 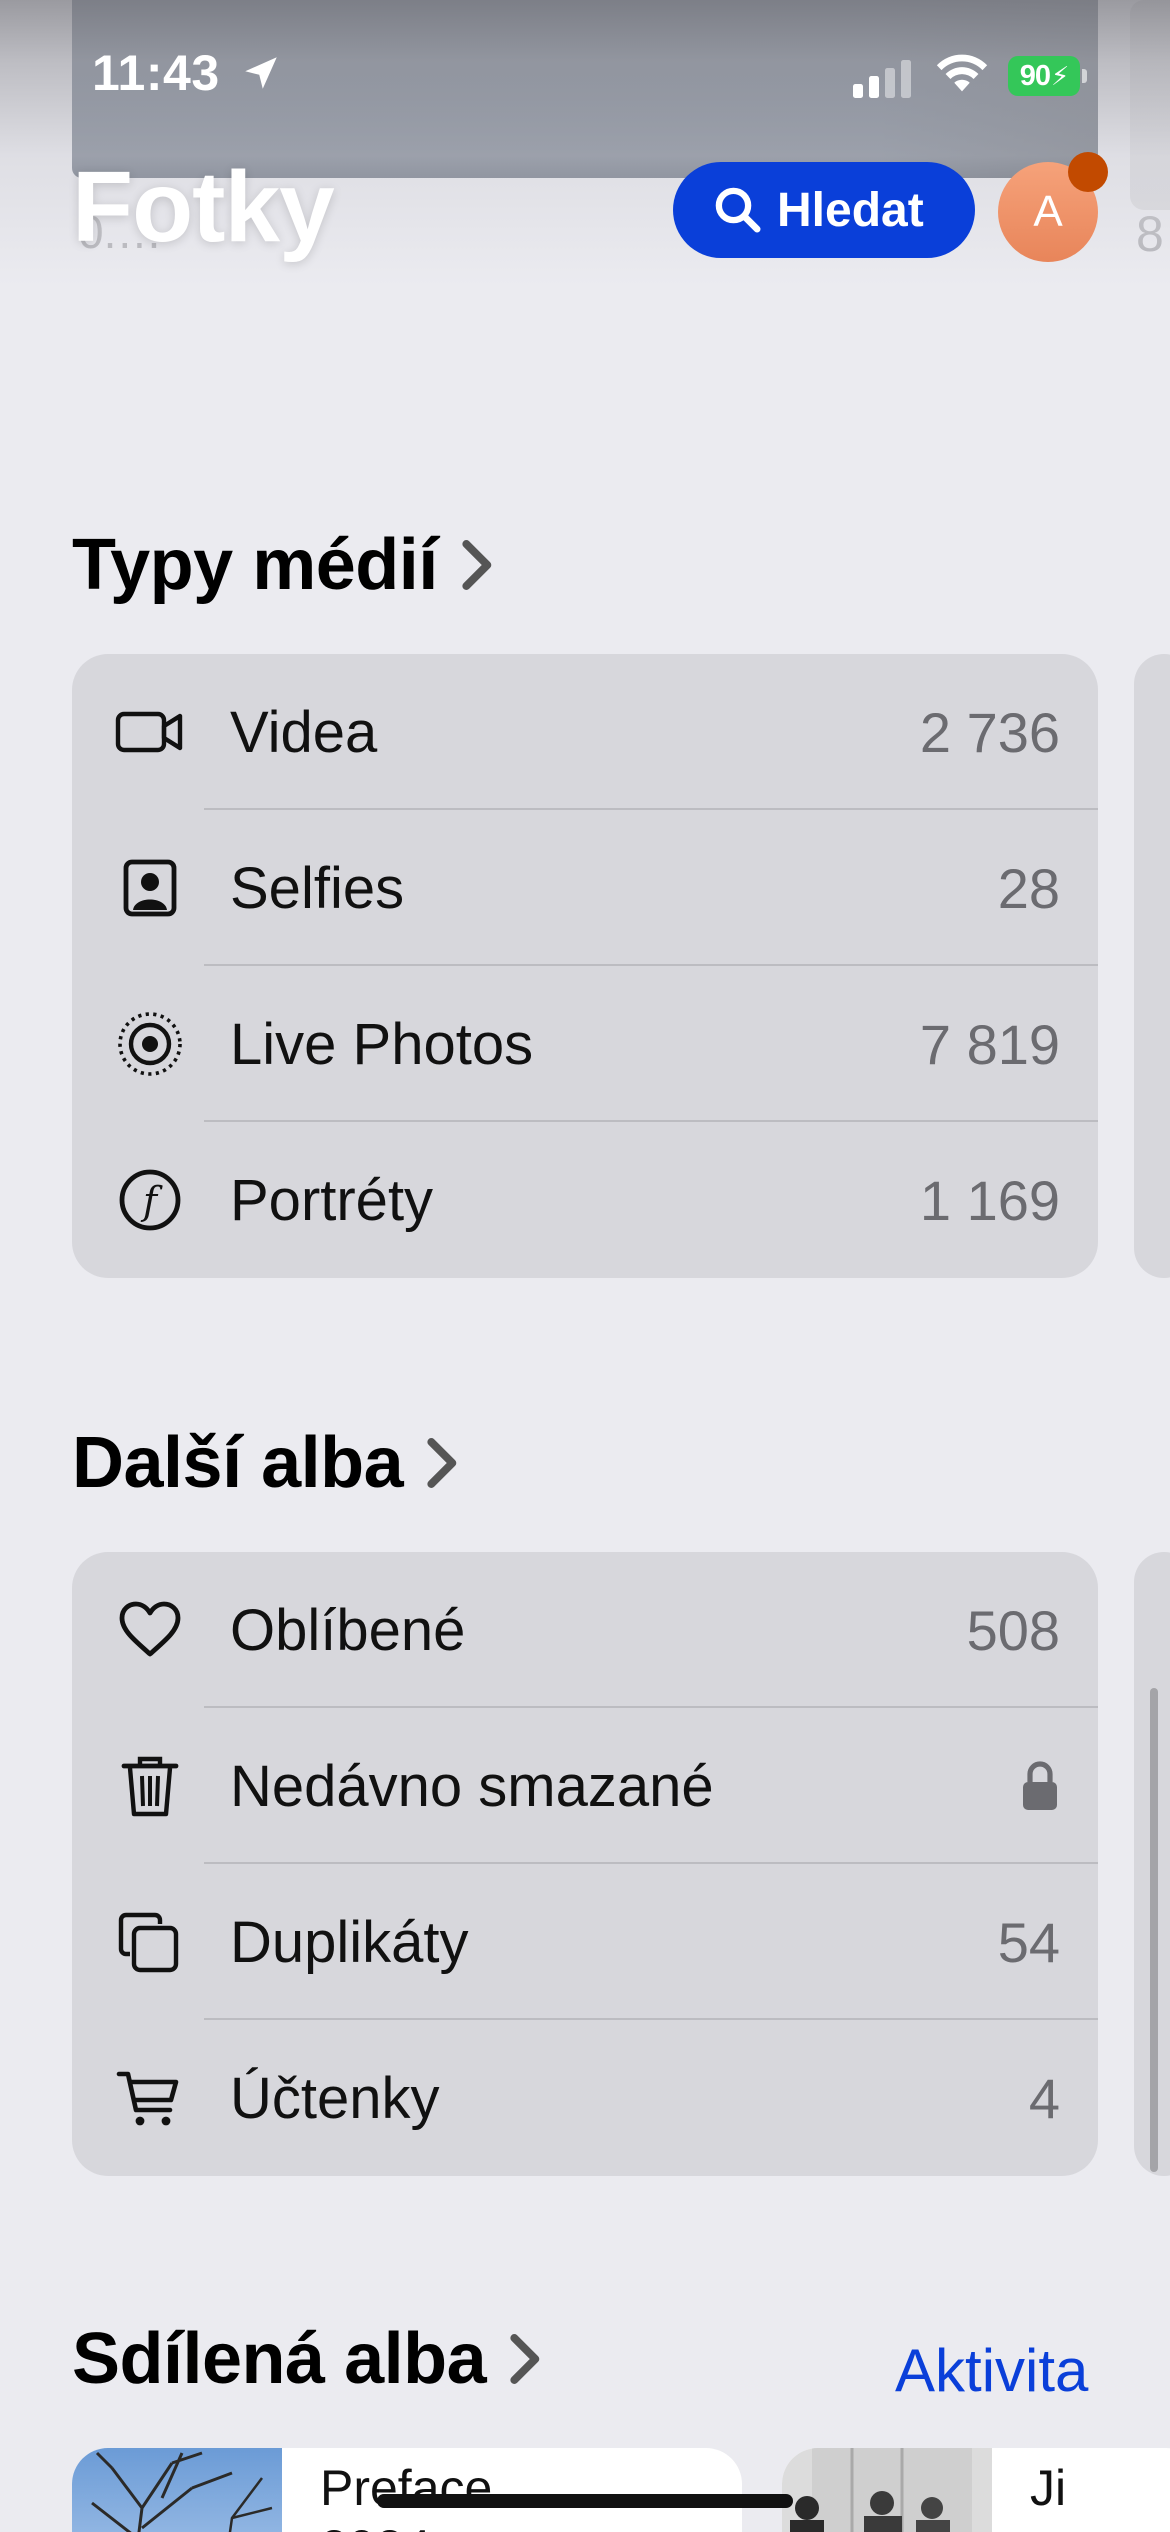 What do you see at coordinates (147, 2098) in the screenshot?
I see `cart-icon` at bounding box center [147, 2098].